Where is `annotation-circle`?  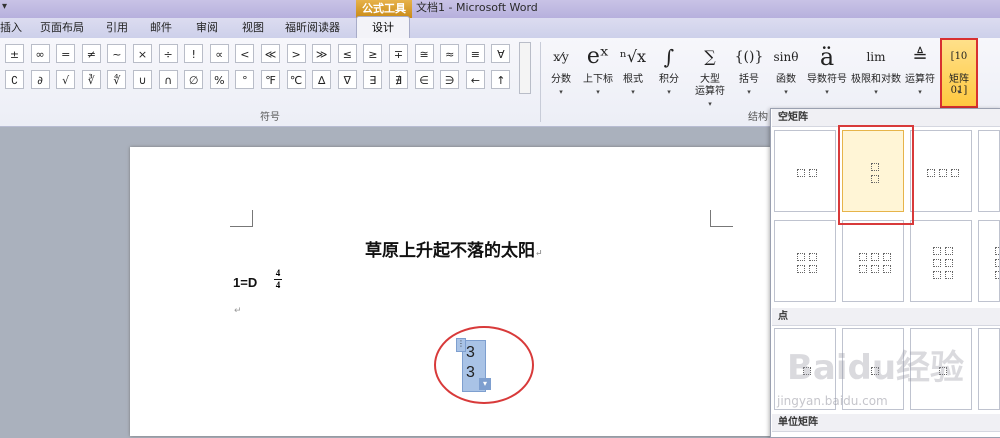 annotation-circle is located at coordinates (484, 365).